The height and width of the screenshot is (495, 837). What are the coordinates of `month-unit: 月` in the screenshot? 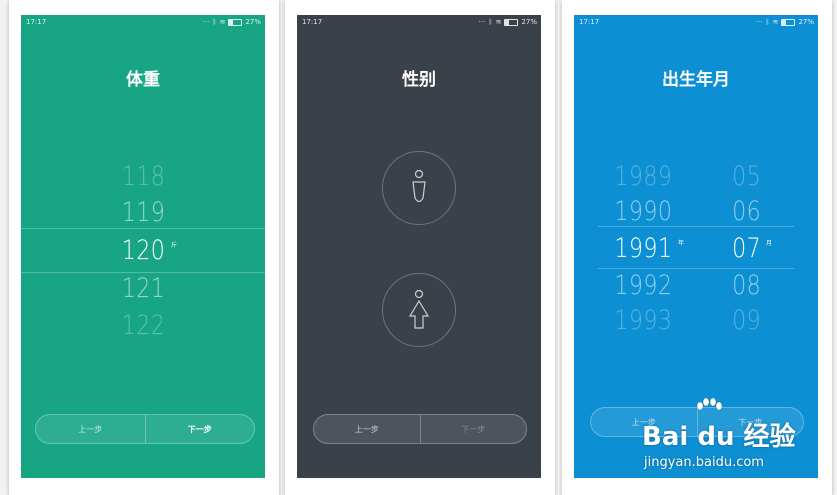 It's located at (769, 243).